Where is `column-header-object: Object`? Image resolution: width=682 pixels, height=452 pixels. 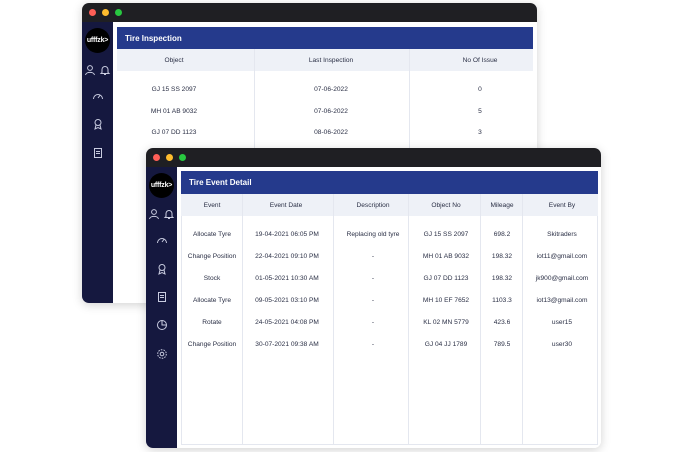
column-header-object: Object is located at coordinates (173, 60).